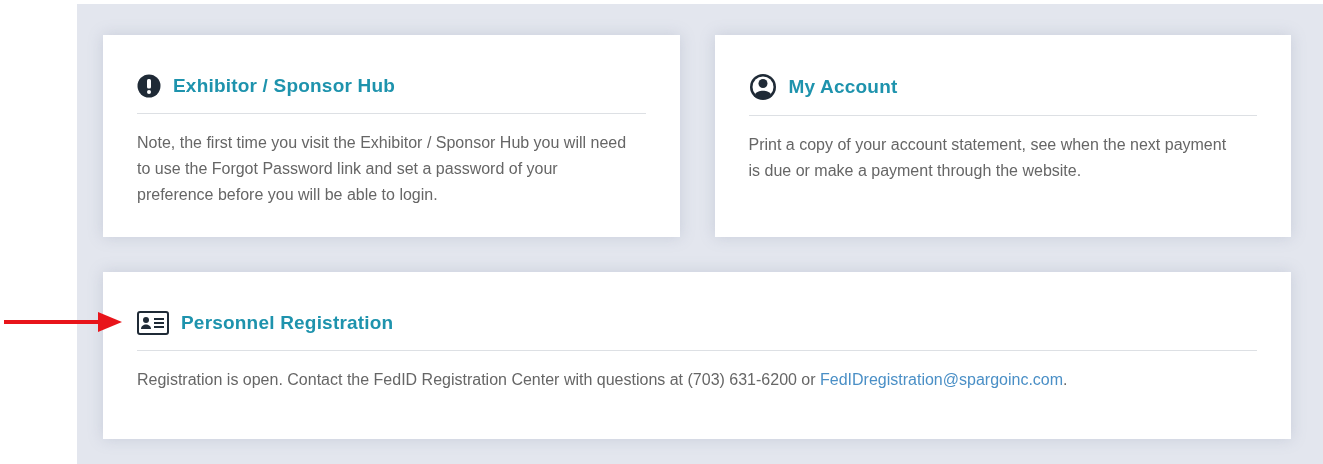 The image size is (1323, 464). I want to click on card-title: My Account, so click(843, 87).